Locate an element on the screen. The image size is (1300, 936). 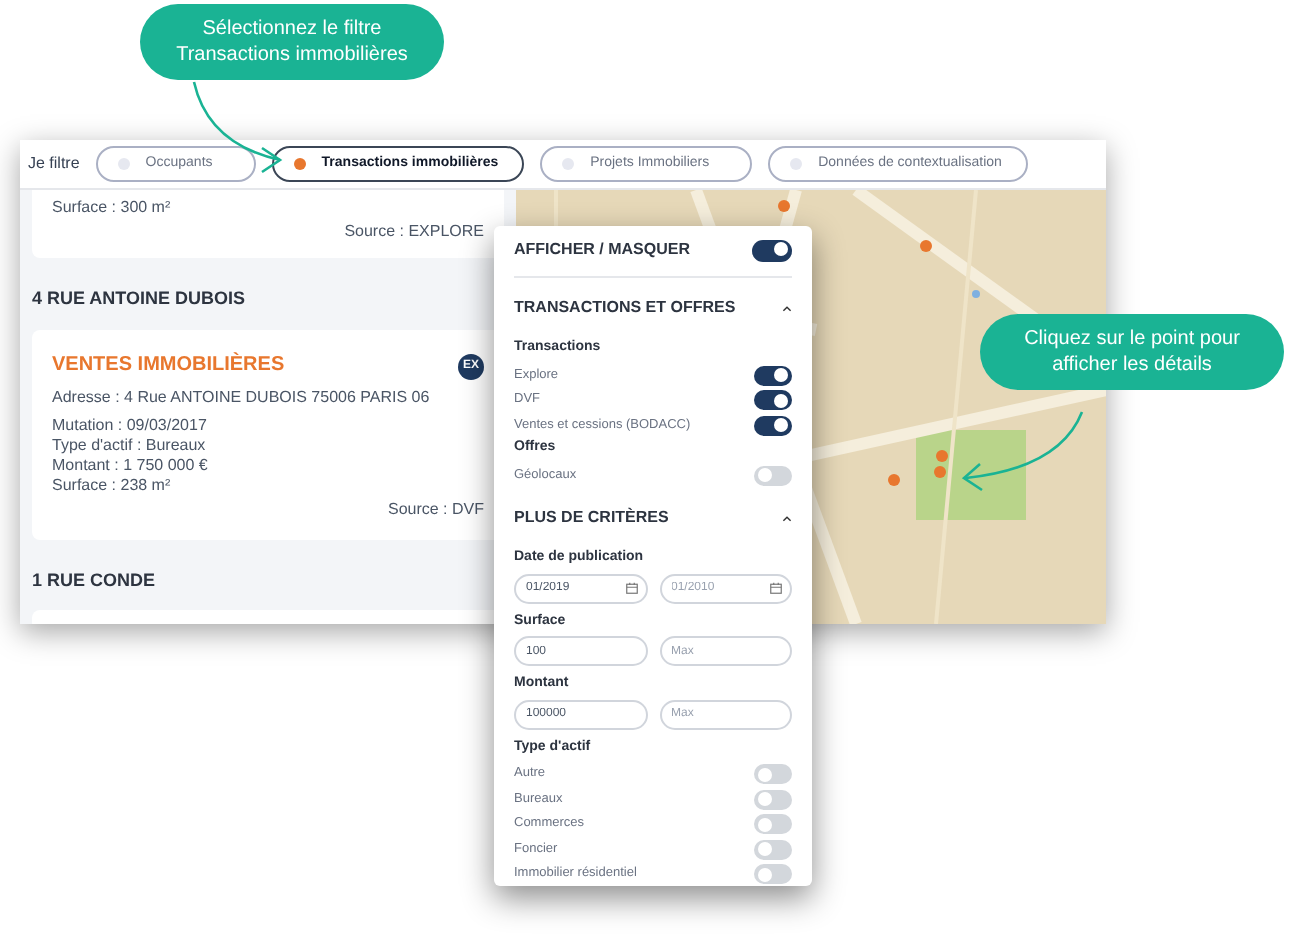
address-heading: 4 RUE ANTOINE DUBOIS is located at coordinates (140, 299).